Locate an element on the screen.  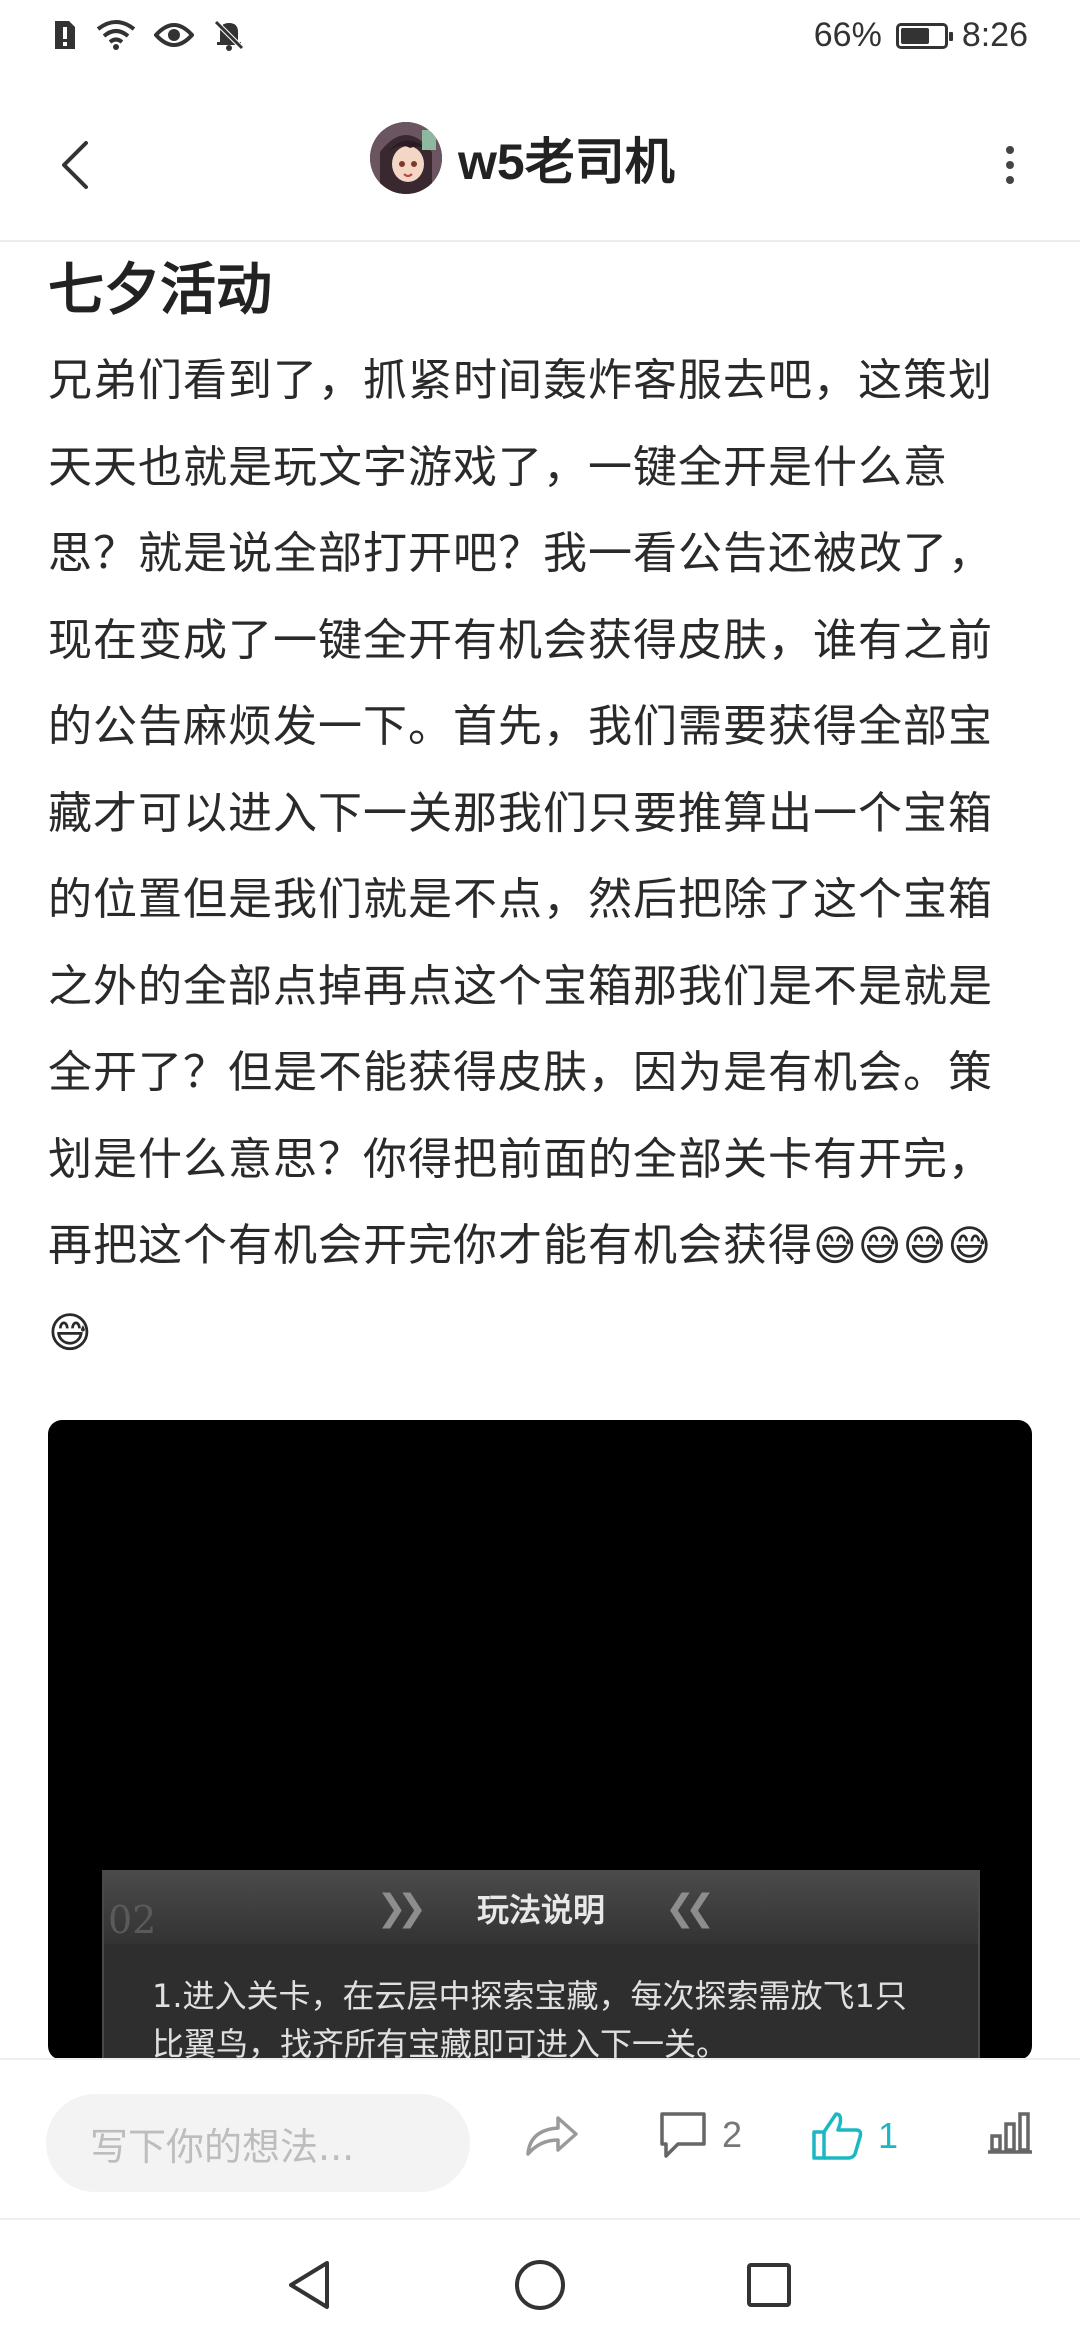
back-button is located at coordinates (75, 165).